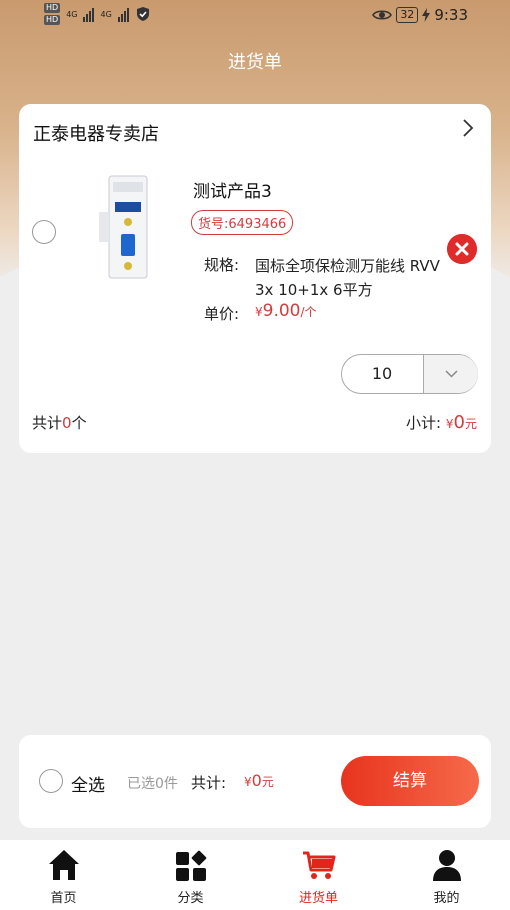 The width and height of the screenshot is (510, 910). I want to click on shop-name: 正泰电器专卖店, so click(96, 133).